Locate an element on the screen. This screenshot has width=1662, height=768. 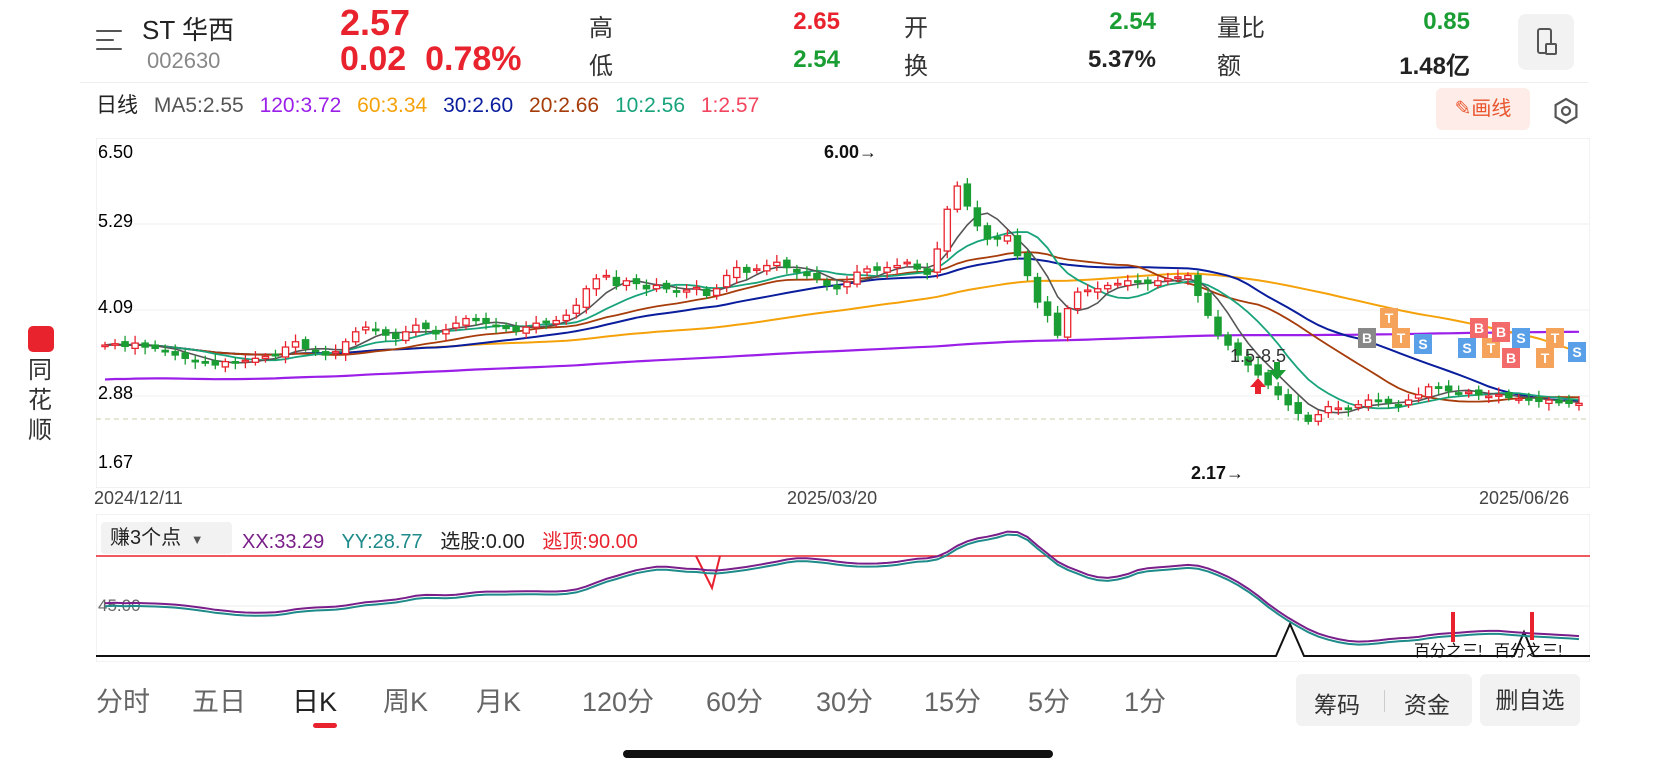
tab-fenshi: 分时 is located at coordinates (123, 699).